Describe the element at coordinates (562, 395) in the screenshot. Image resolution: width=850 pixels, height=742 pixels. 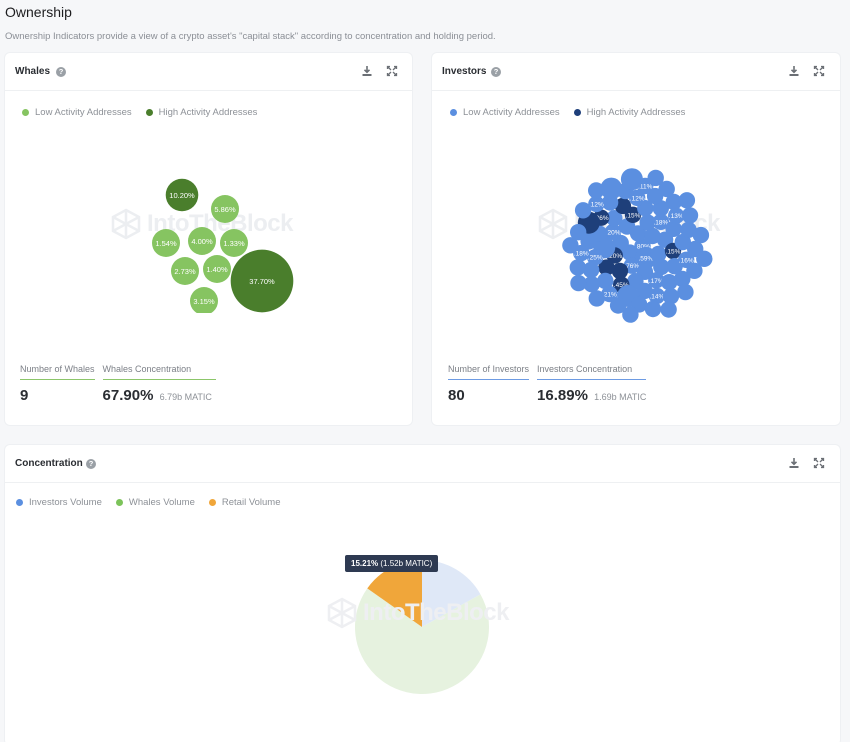
I see `stat-value-pct: 16.89%` at that location.